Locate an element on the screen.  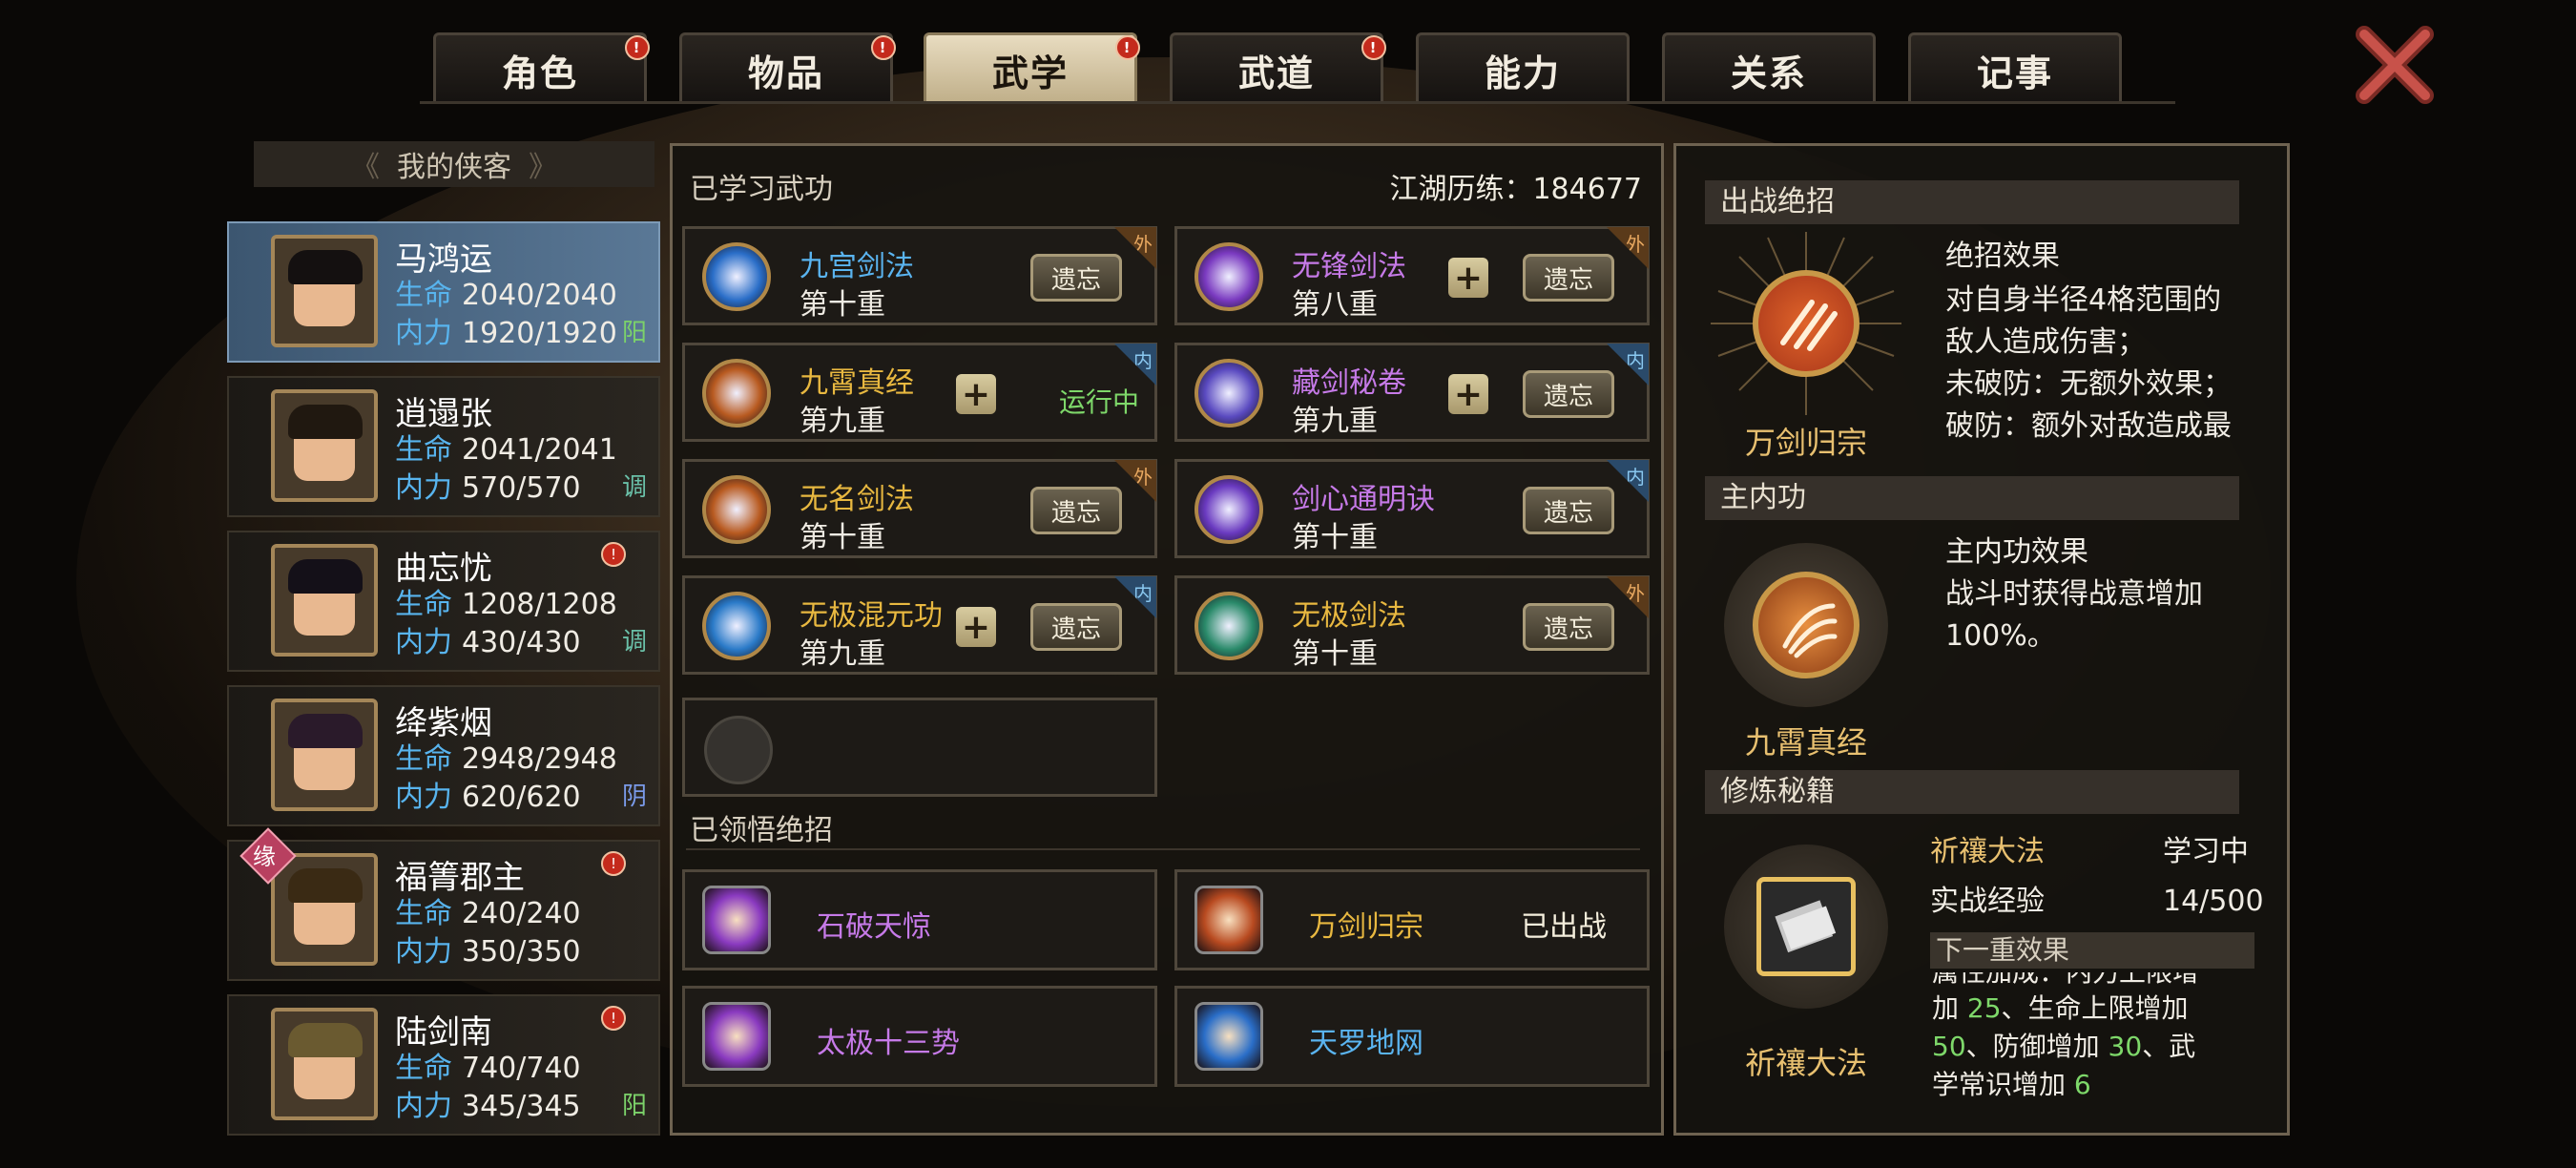
ultimate-name: 万剑归宗 is located at coordinates (1366, 927).